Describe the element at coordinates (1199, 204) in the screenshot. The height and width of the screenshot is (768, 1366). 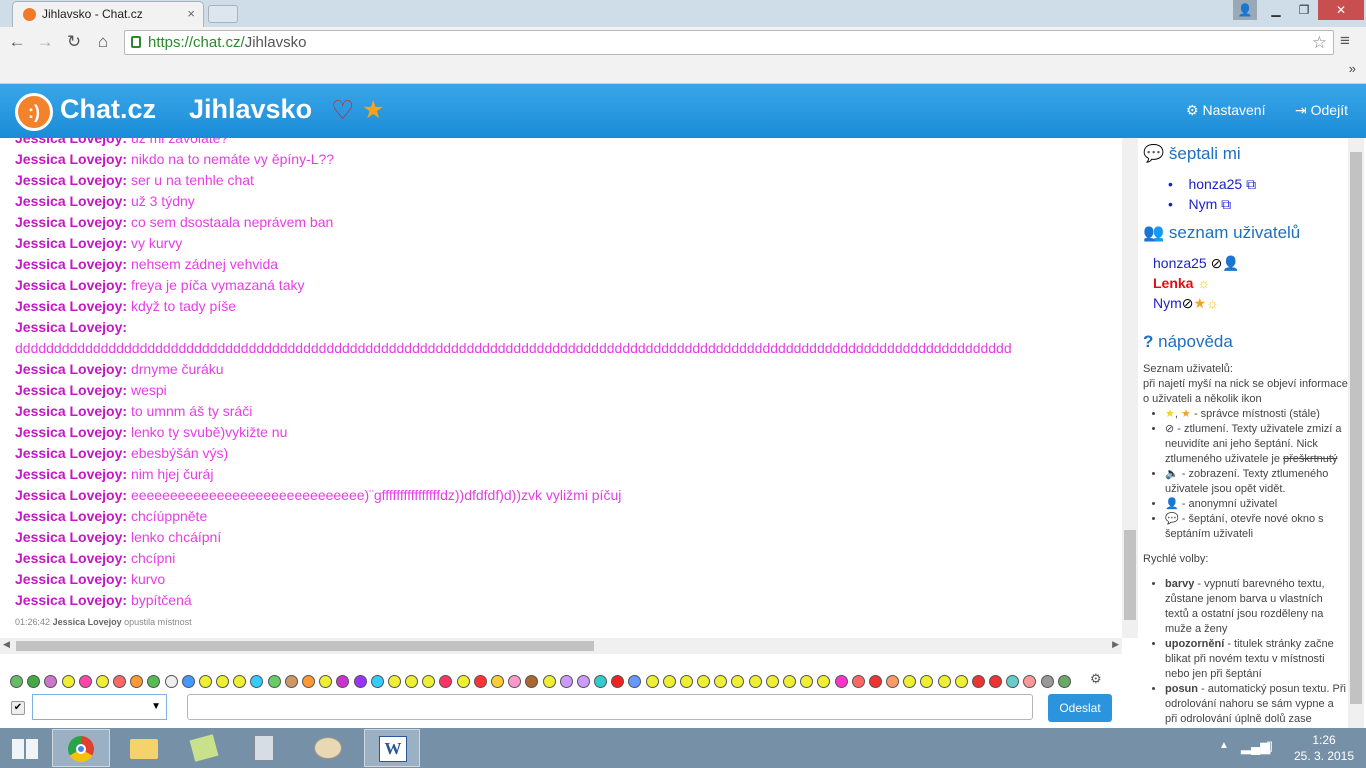
I see `whispered-item-nym: • Nym ⧉` at that location.